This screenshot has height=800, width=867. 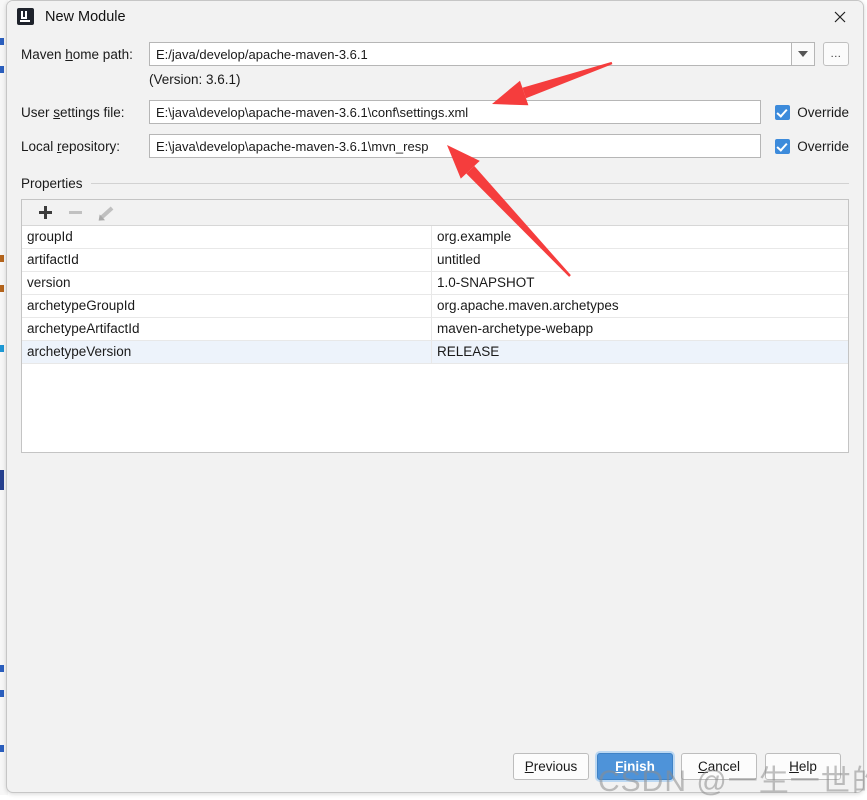 I want to click on dialog-title: New Module, so click(x=85, y=16).